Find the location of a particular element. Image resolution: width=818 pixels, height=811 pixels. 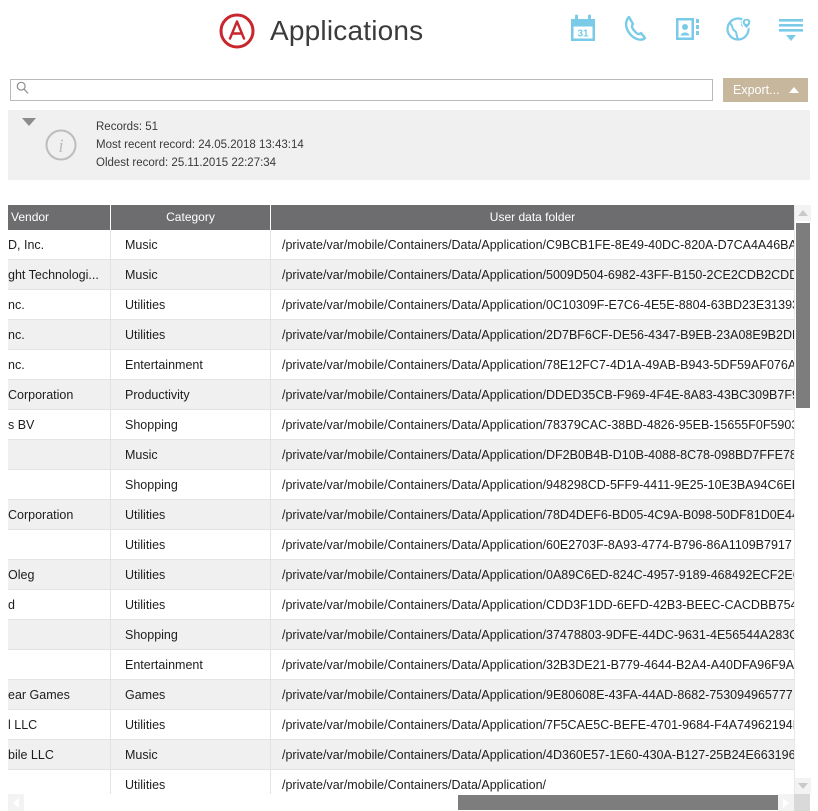

table-header-row: Vendor Category User data folder is located at coordinates (401, 217).